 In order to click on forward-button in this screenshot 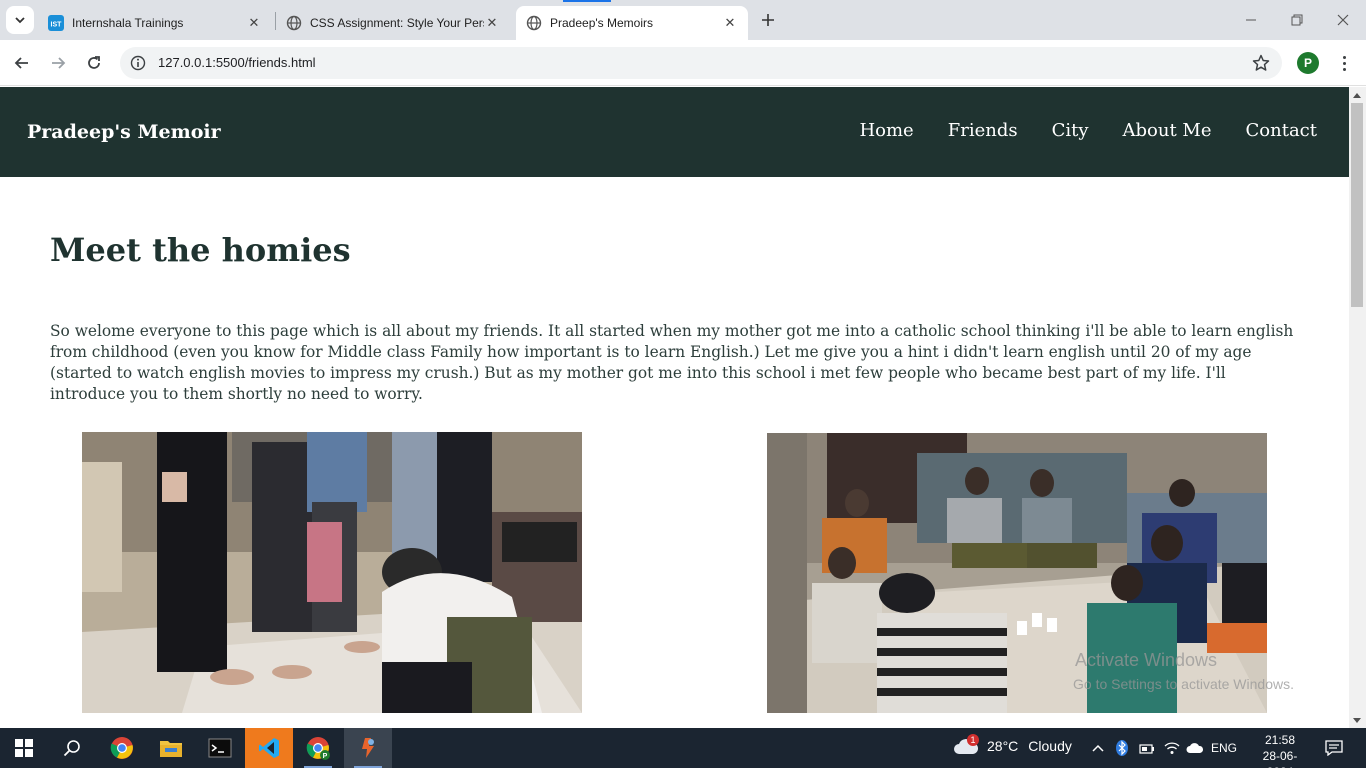, I will do `click(58, 63)`.